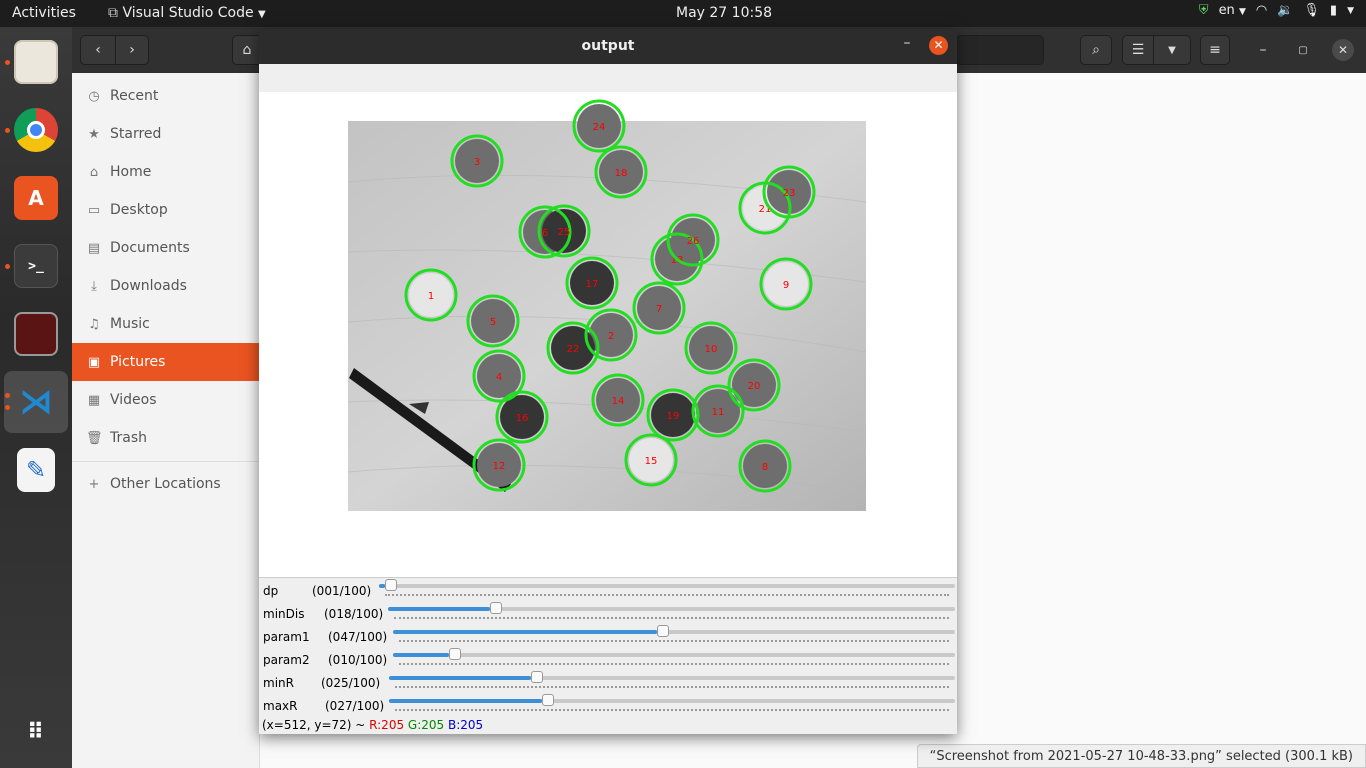  What do you see at coordinates (94, 324) in the screenshot?
I see `music-icon: ♫` at bounding box center [94, 324].